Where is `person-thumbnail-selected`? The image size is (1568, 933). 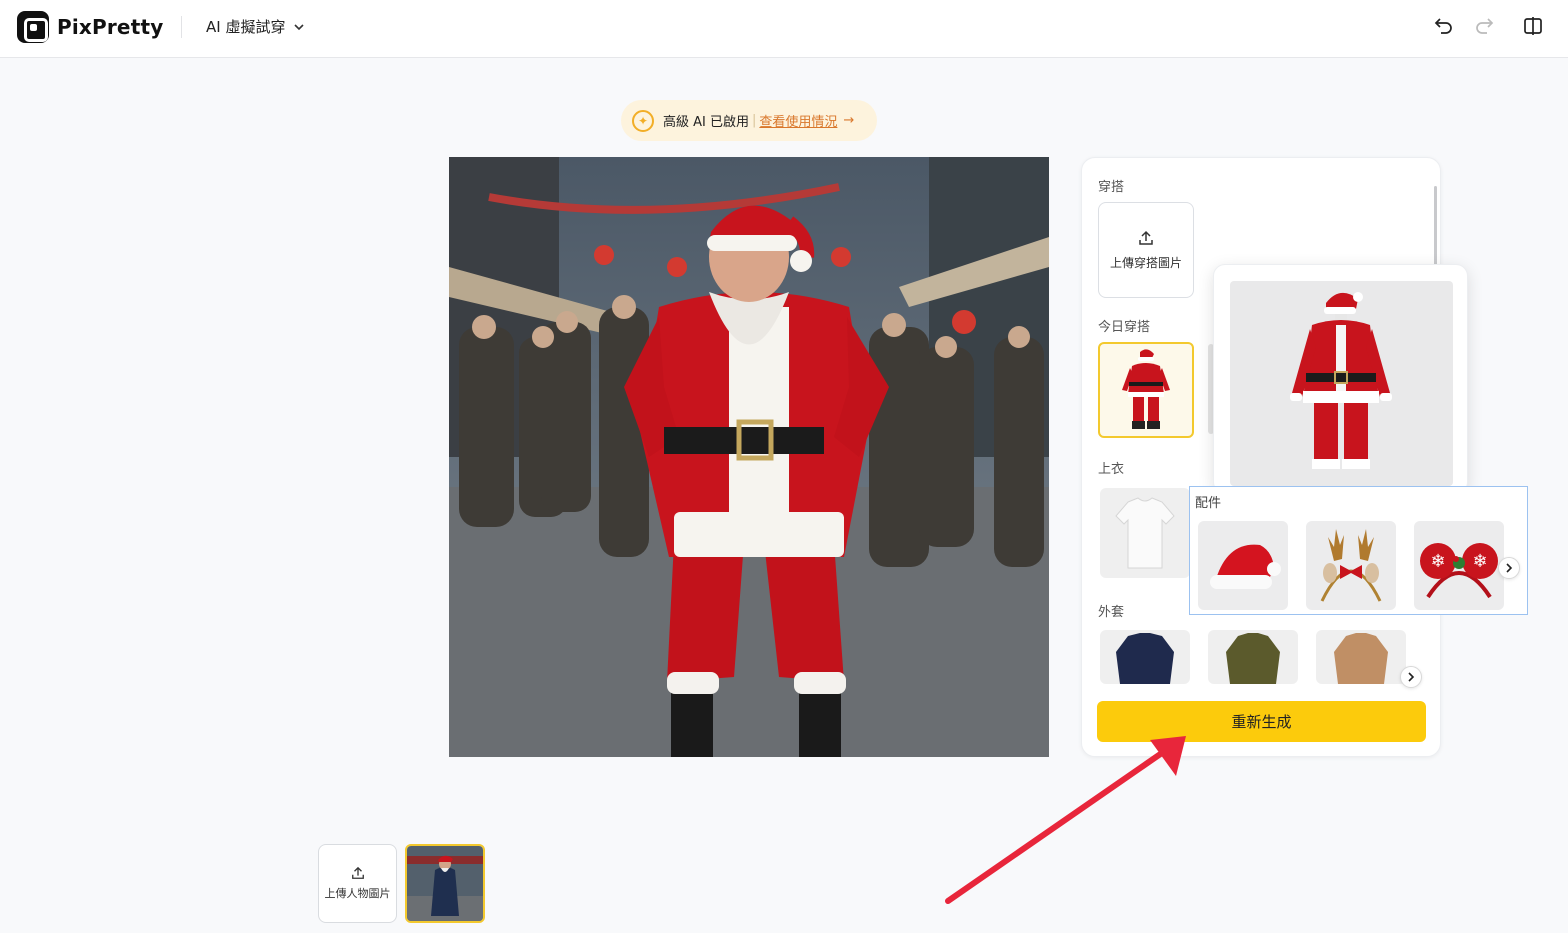
person-thumbnail-selected is located at coordinates (445, 883).